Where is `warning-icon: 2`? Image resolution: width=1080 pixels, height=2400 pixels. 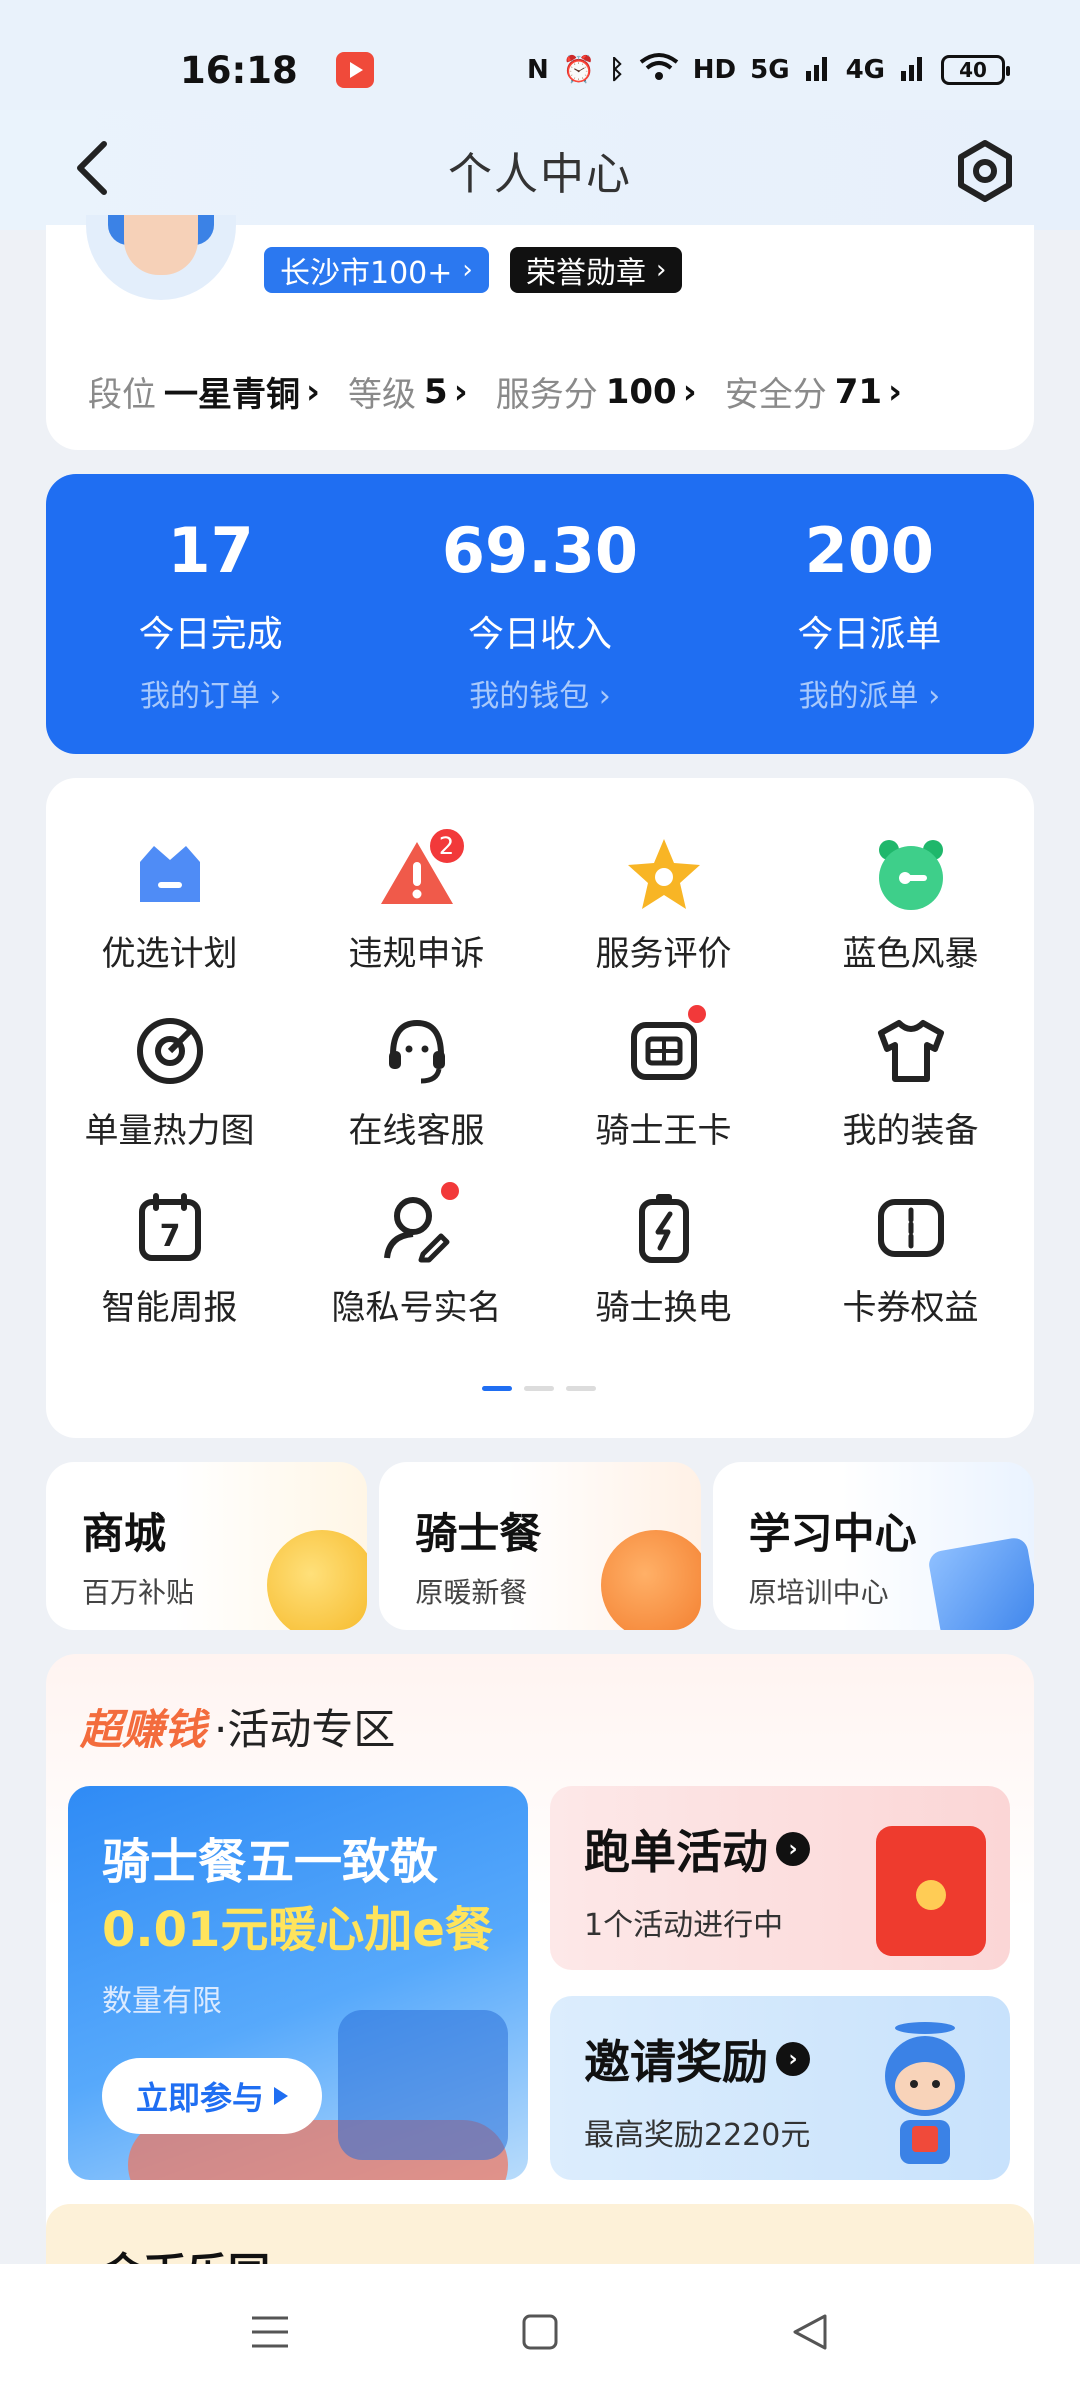
warning-icon: 2 is located at coordinates (421, 871).